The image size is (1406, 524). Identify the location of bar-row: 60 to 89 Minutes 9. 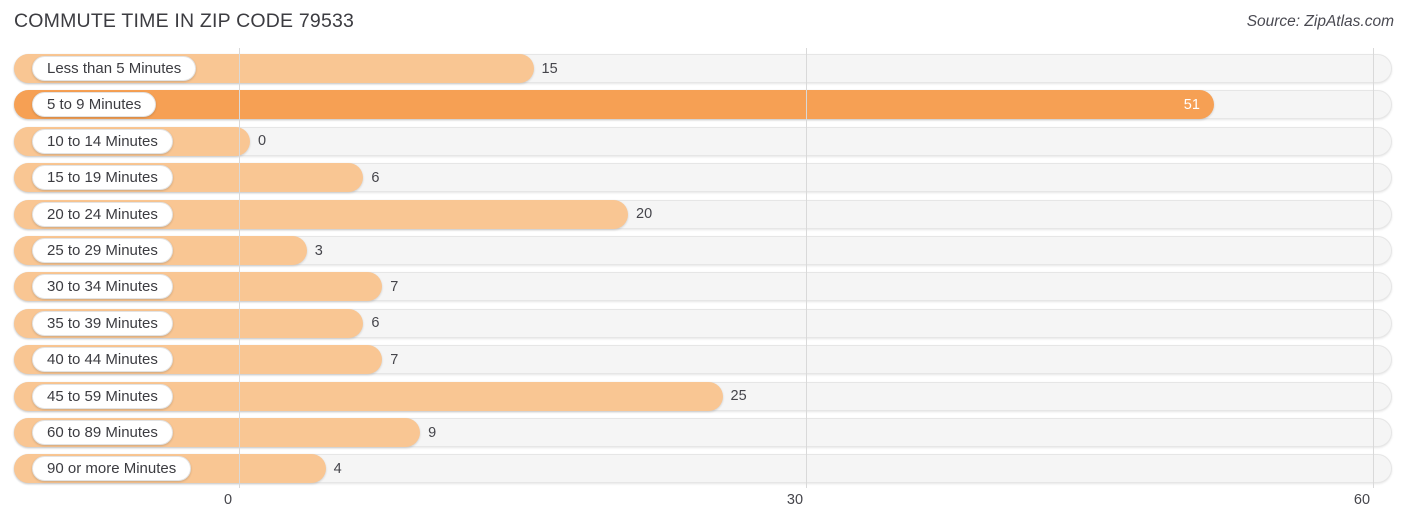
(703, 432).